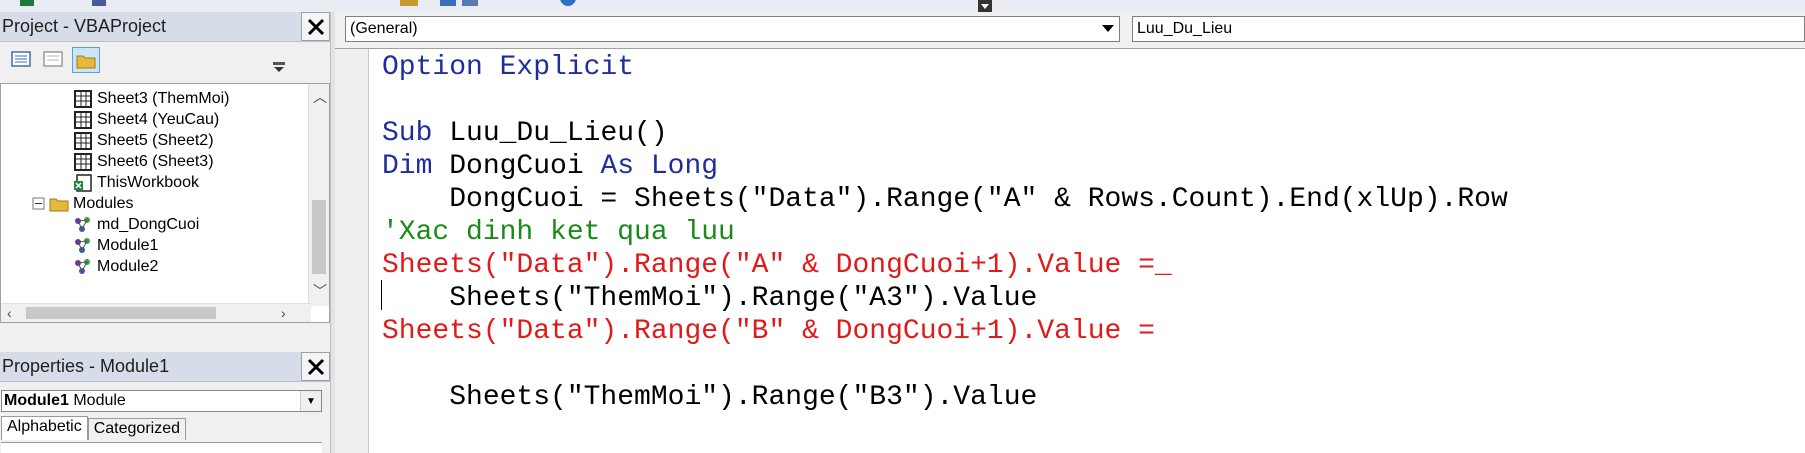 The width and height of the screenshot is (1805, 453). I want to click on project-panel-title-bar: Project - VBAProject, so click(165, 27).